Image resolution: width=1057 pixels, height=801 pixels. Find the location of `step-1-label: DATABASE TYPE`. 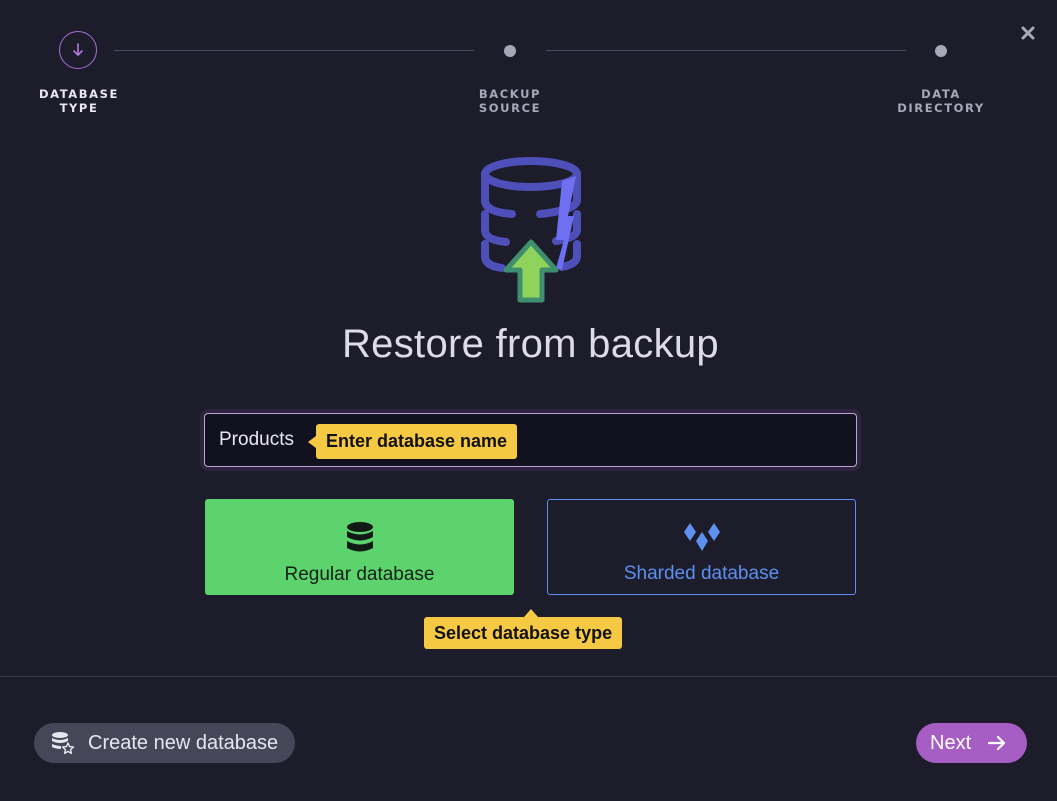

step-1-label: DATABASE TYPE is located at coordinates (79, 101).